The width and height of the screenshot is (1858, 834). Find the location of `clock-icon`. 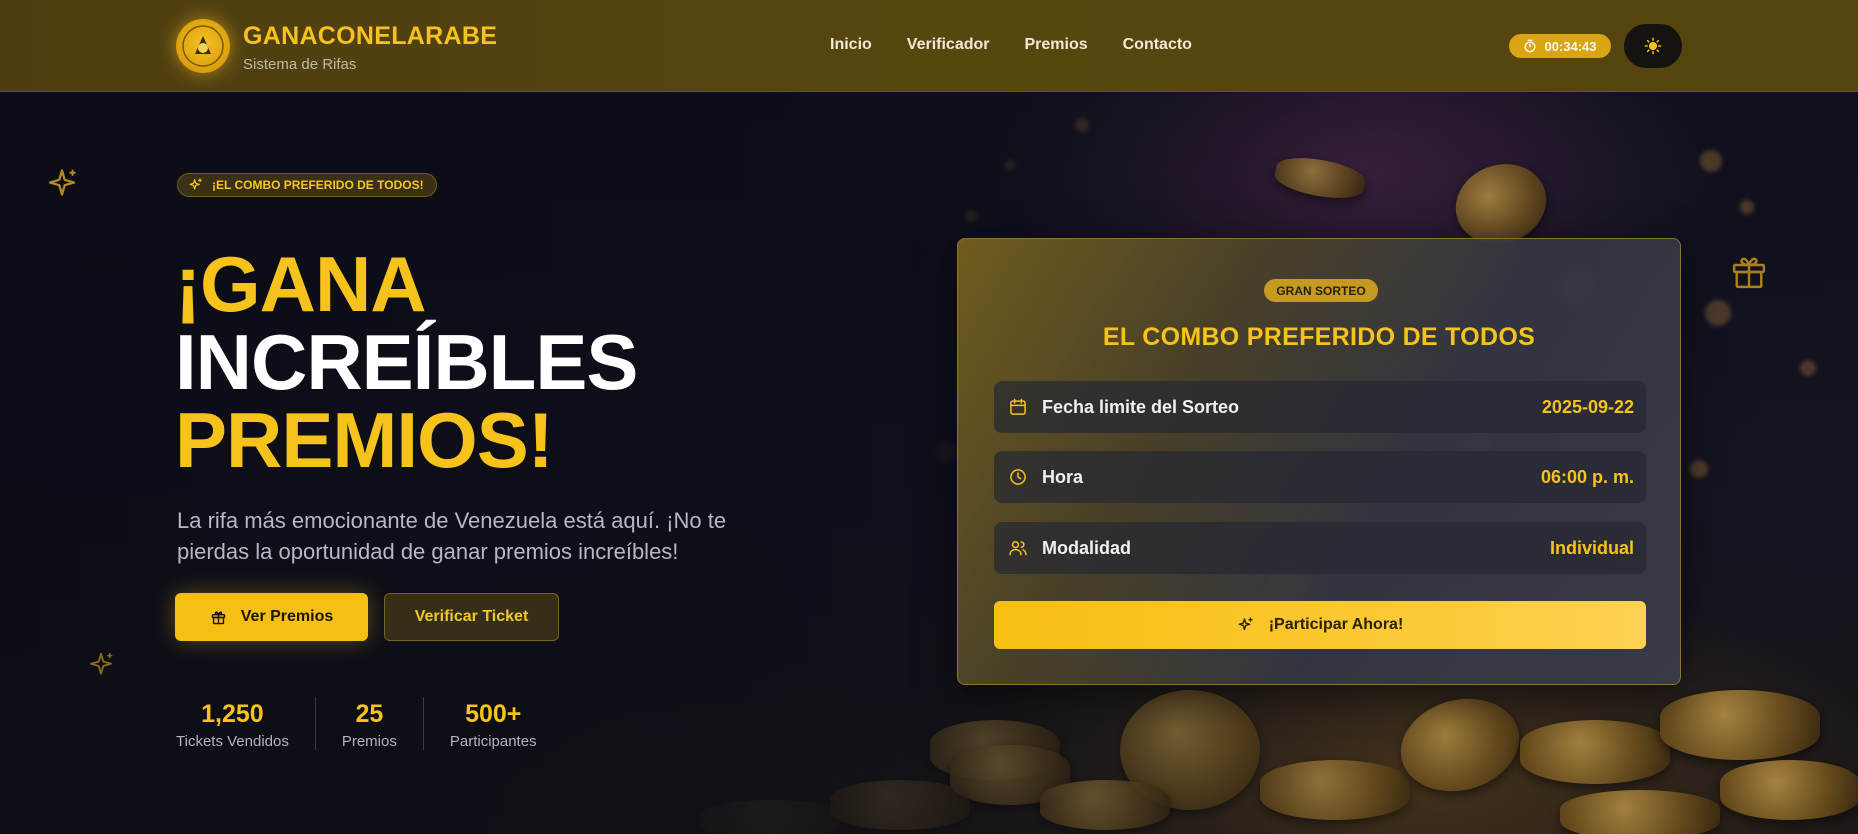

clock-icon is located at coordinates (1018, 477).